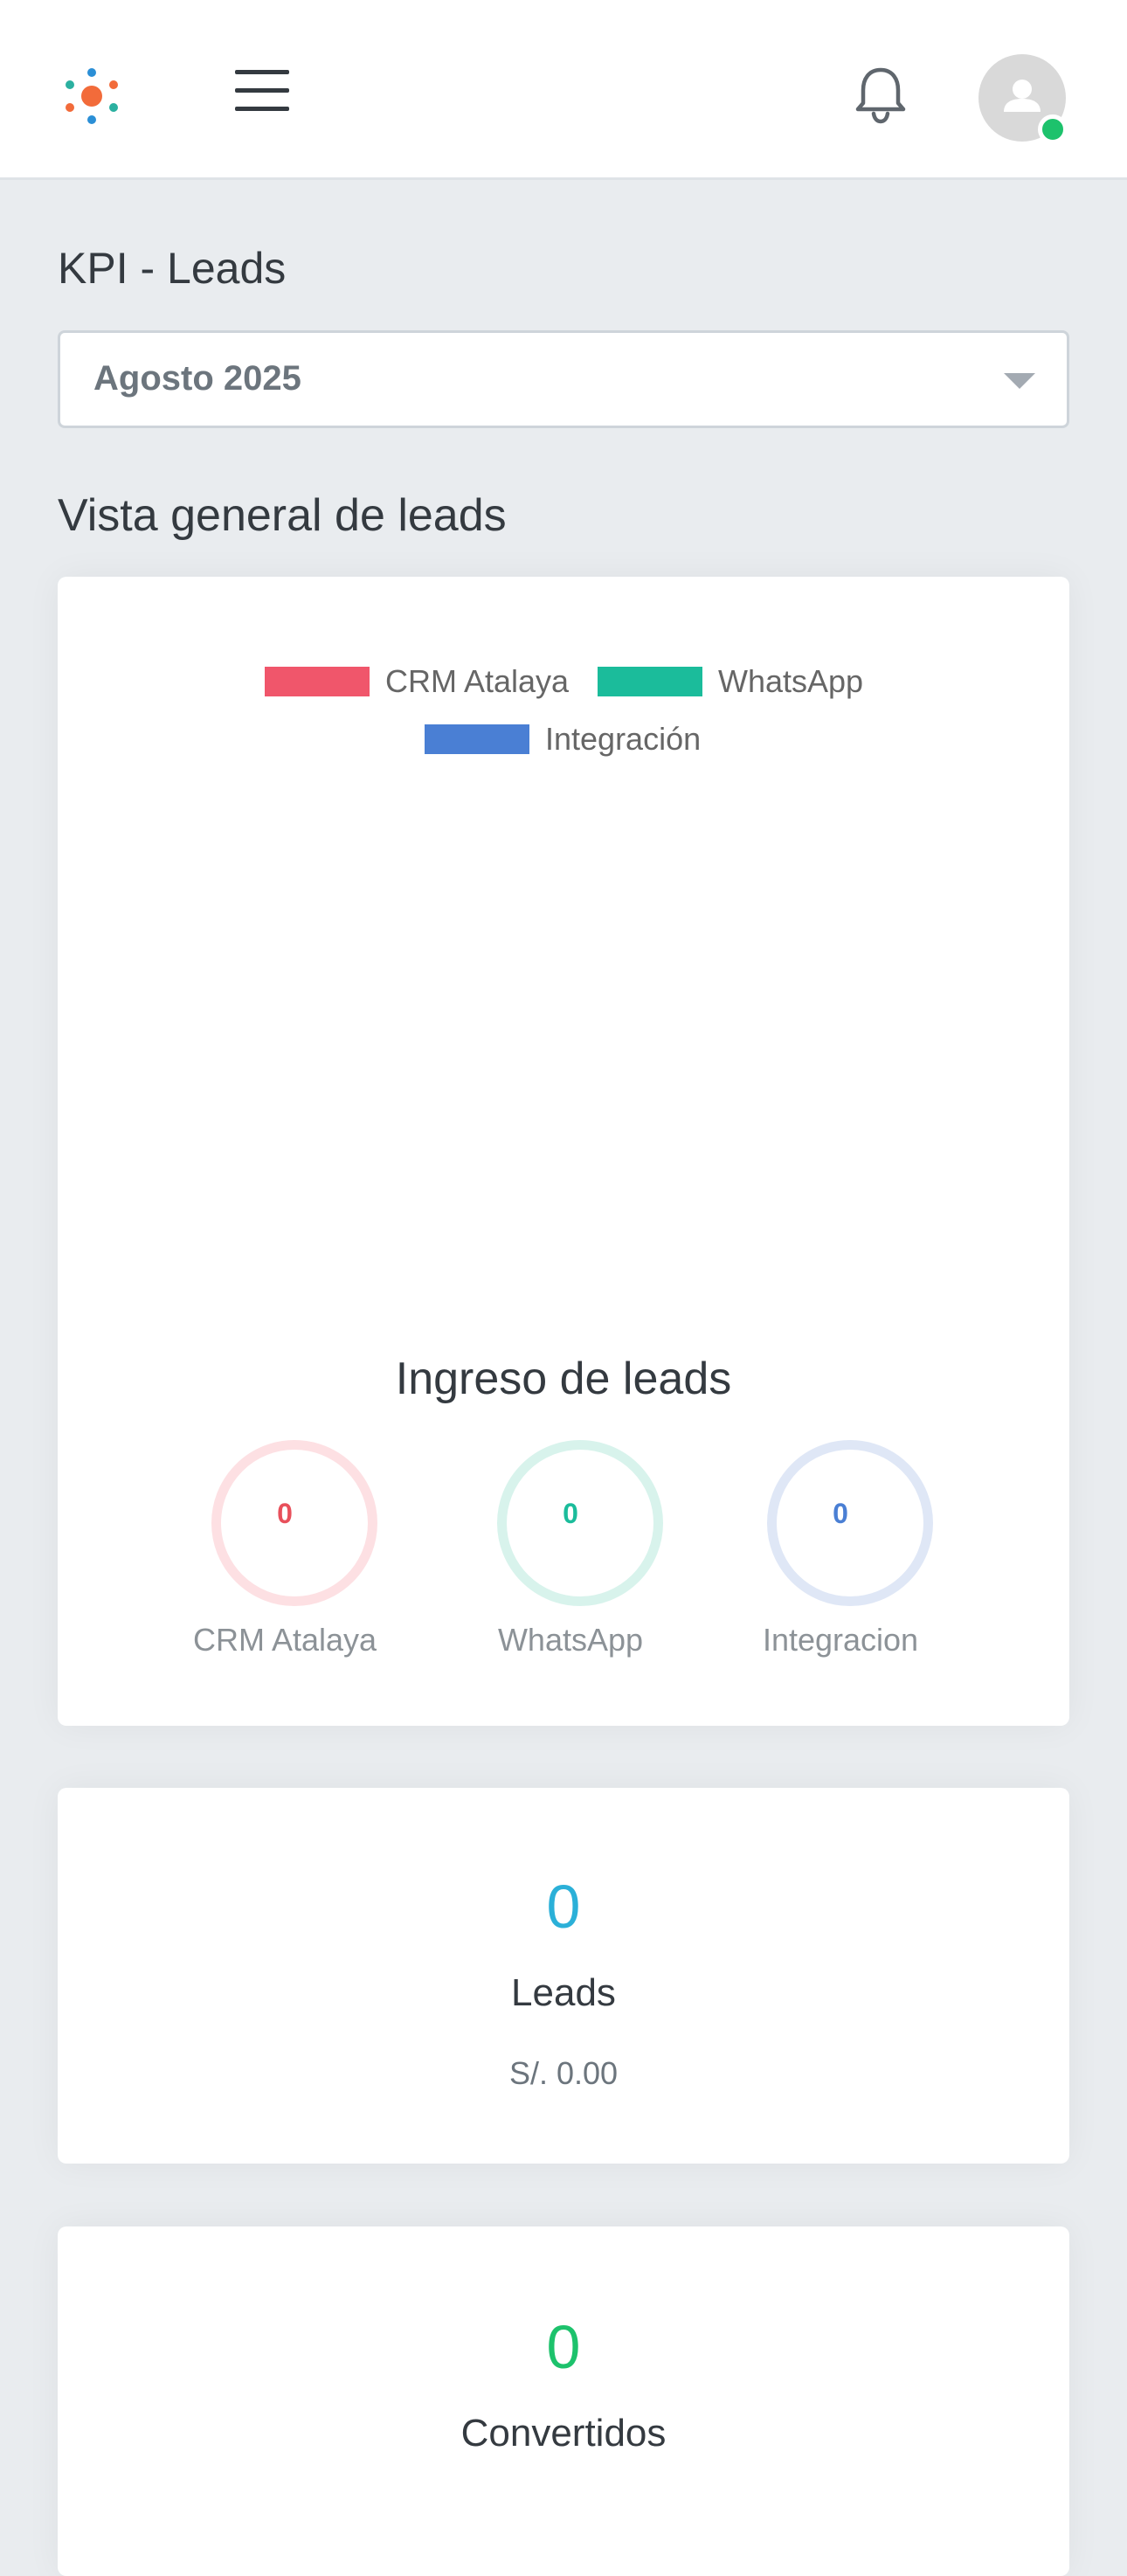  I want to click on user-avatar-icon, so click(1023, 99).